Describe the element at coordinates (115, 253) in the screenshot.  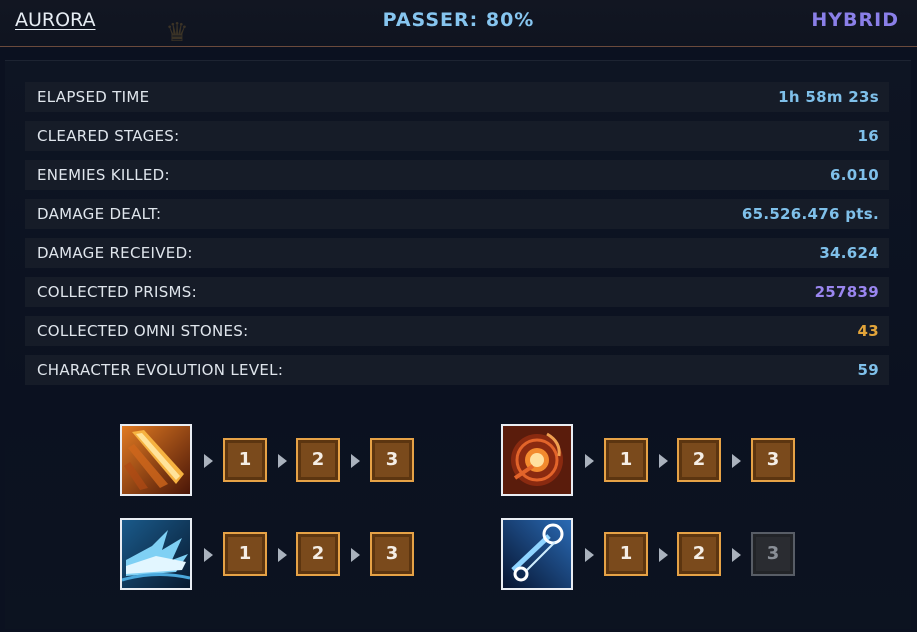
I see `stat-label: DAMAGE RECEIVED:` at that location.